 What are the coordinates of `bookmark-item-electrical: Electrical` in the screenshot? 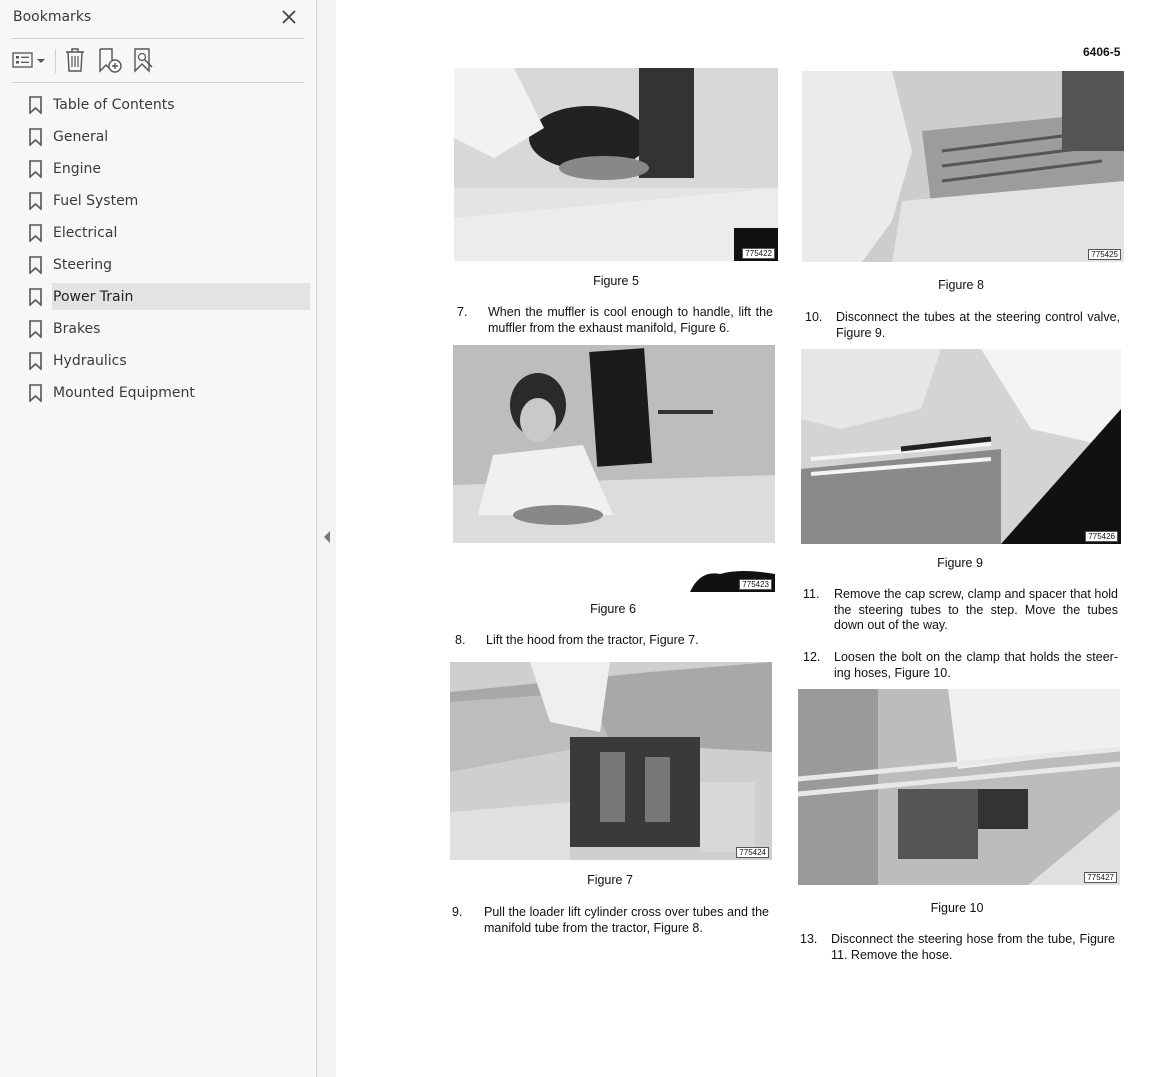 It's located at (158, 233).